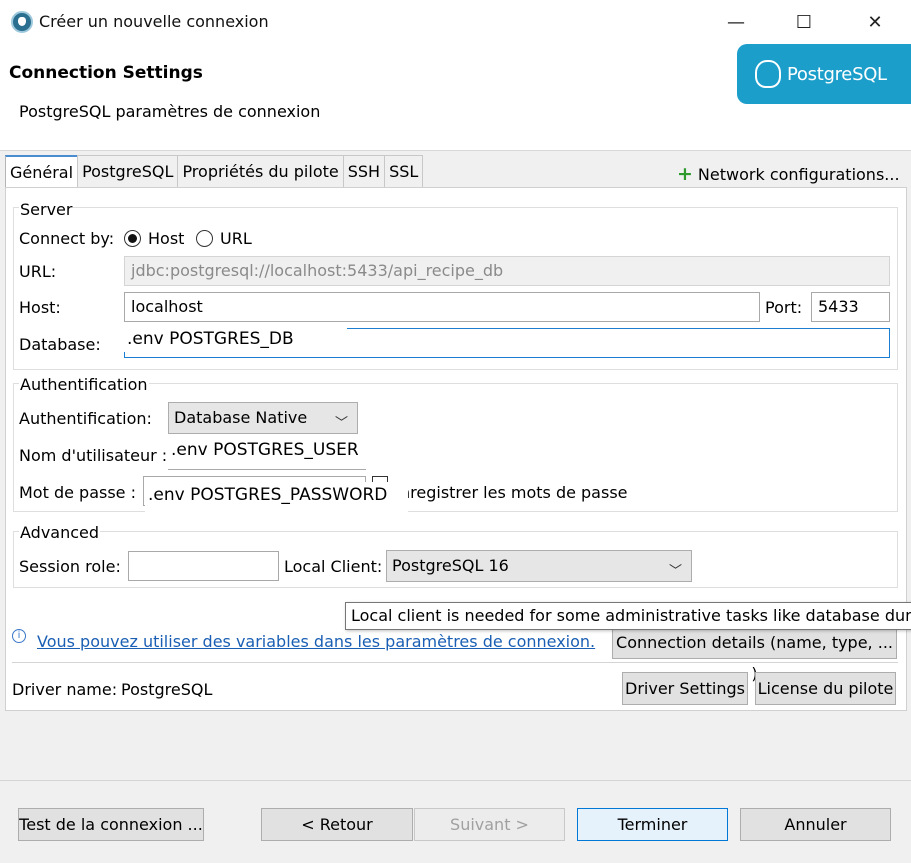 Image resolution: width=911 pixels, height=863 pixels. I want to click on session-role-label: Session role:, so click(70, 566).